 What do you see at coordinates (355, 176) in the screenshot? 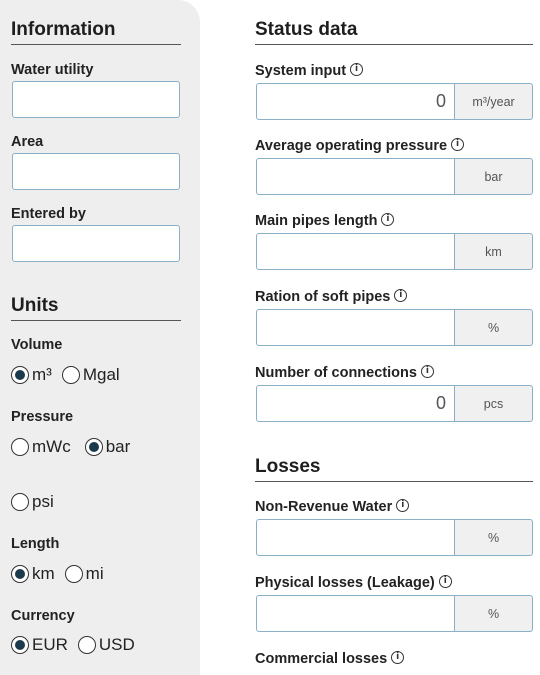
I see `avg-pressure-input` at bounding box center [355, 176].